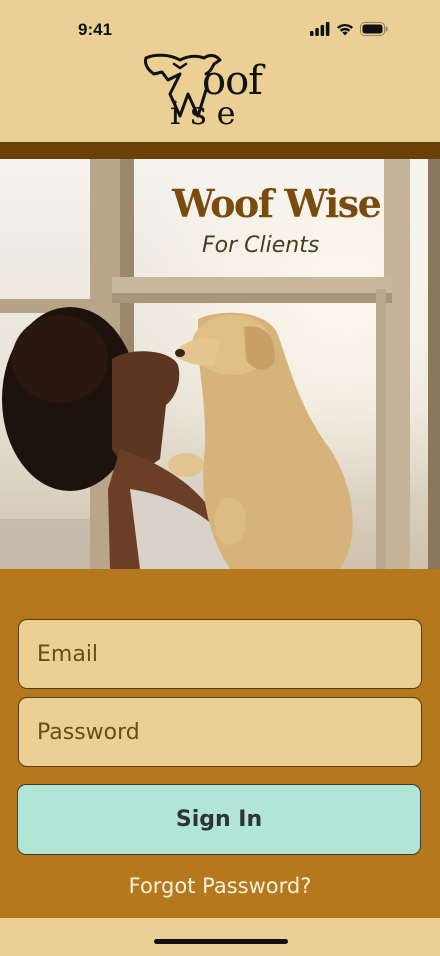 The width and height of the screenshot is (440, 956). What do you see at coordinates (215, 92) in the screenshot?
I see `app-logo: oof ise` at bounding box center [215, 92].